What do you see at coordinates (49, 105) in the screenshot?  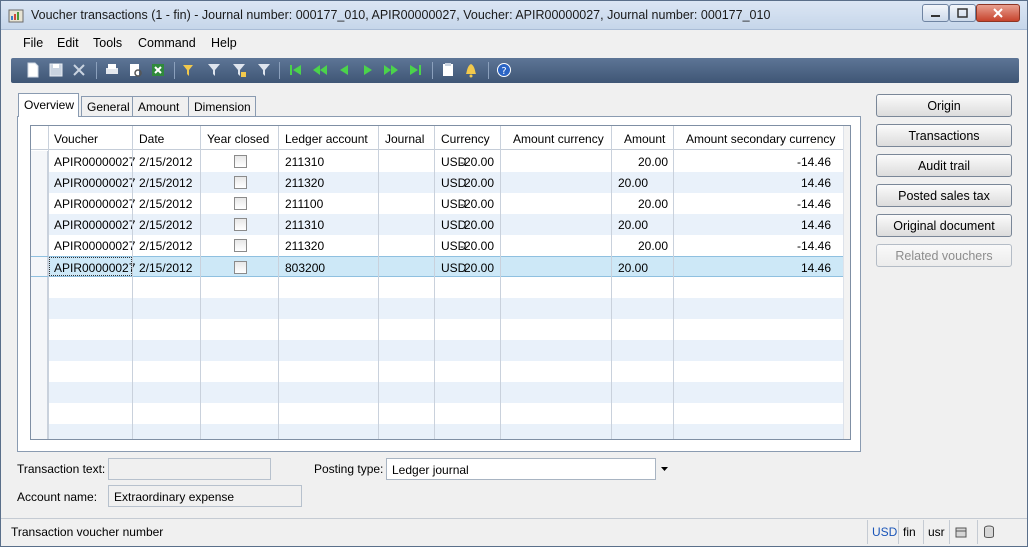 I see `tab-overview: Overview` at bounding box center [49, 105].